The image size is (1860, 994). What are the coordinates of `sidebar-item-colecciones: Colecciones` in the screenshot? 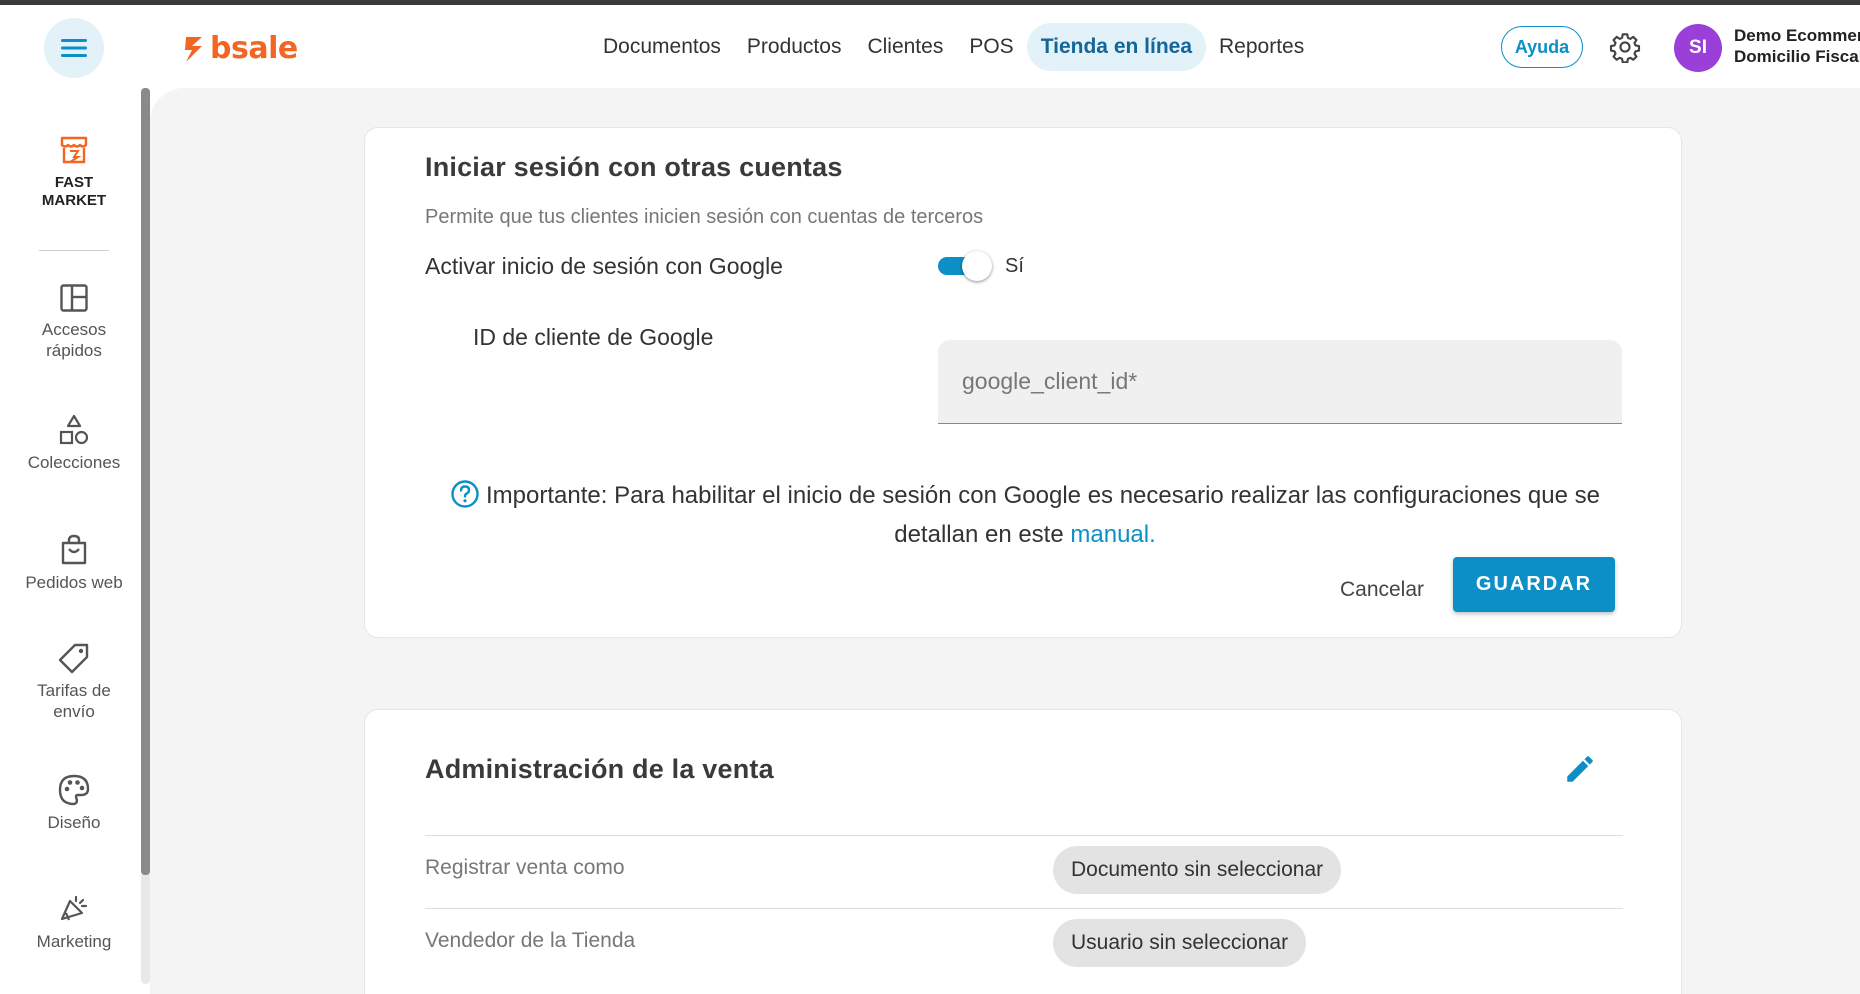 It's located at (74, 443).